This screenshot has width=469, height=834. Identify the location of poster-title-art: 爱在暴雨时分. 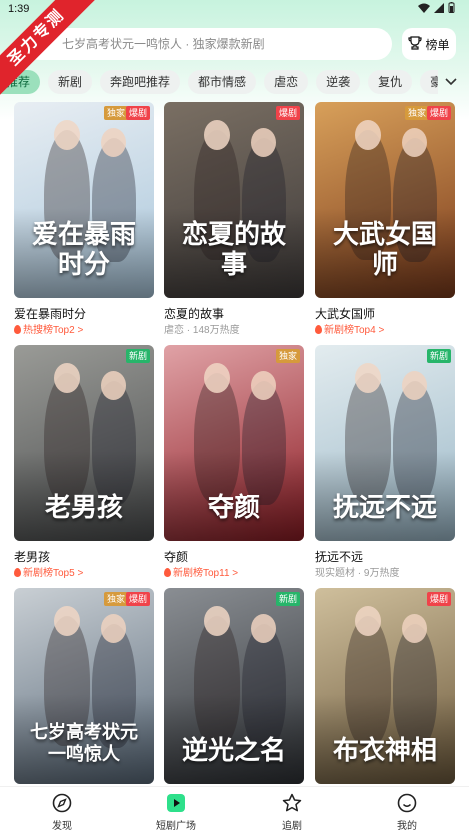
(83, 250).